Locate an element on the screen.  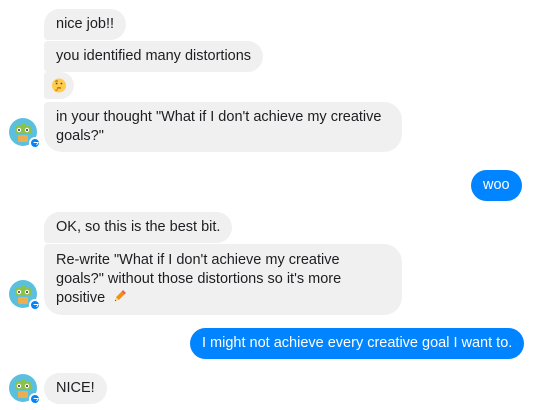
emoji-message-bubble is located at coordinates (59, 85).